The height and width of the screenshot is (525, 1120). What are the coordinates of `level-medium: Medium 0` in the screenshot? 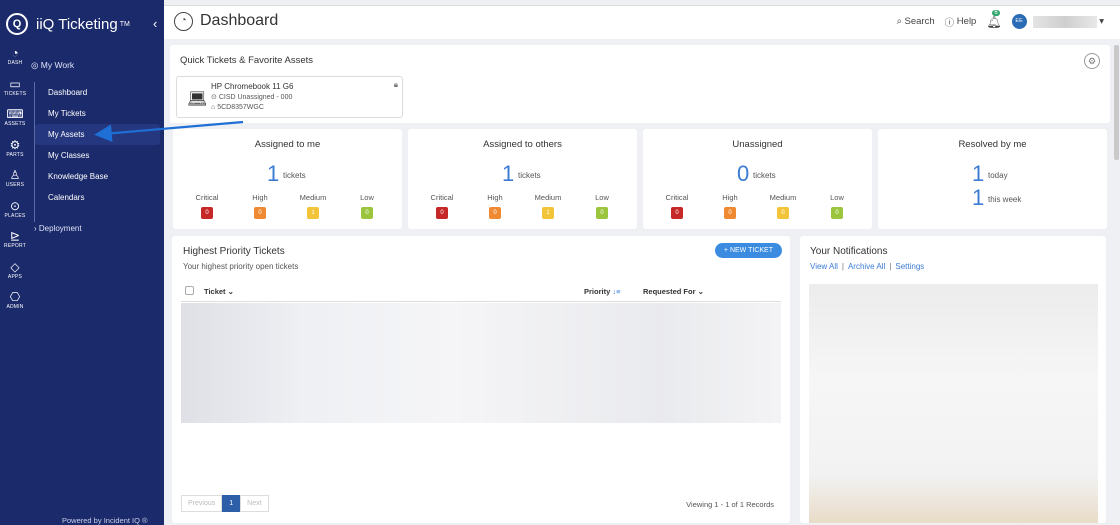 It's located at (783, 206).